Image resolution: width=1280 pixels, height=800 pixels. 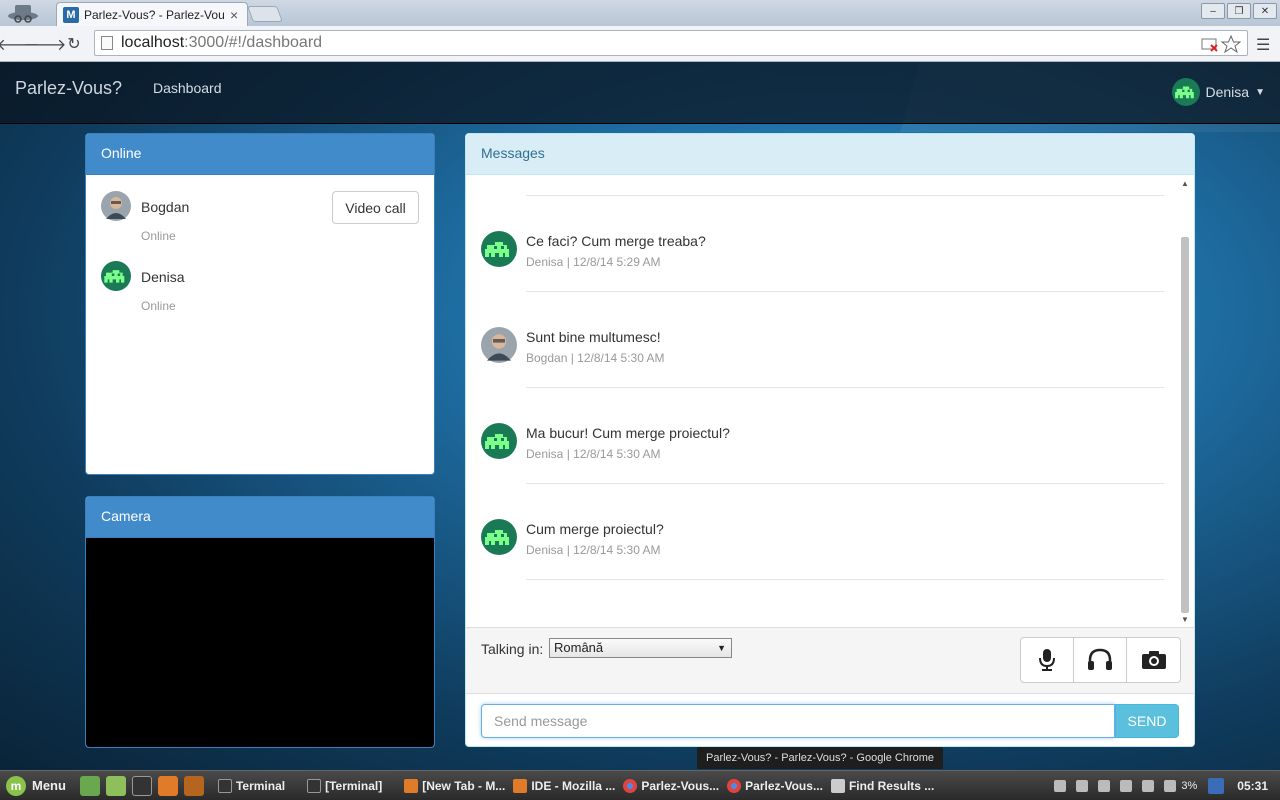 I want to click on message-text: Cum merge proiectul?, so click(x=595, y=529).